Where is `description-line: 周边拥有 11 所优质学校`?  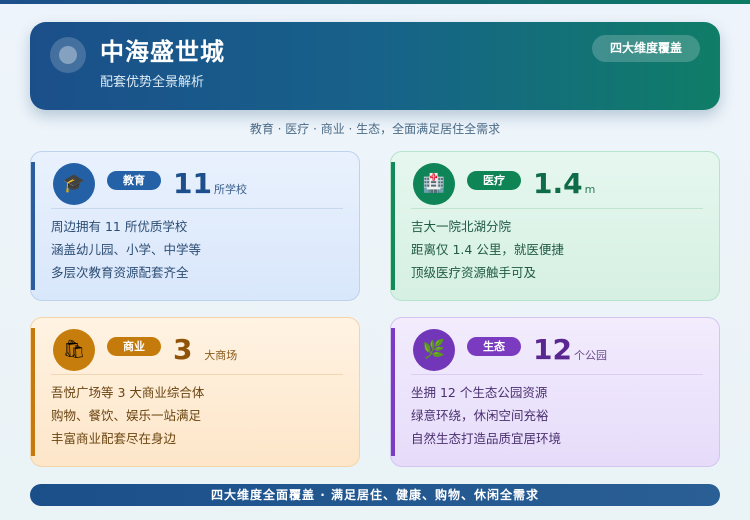 description-line: 周边拥有 11 所优质学校 is located at coordinates (119, 226).